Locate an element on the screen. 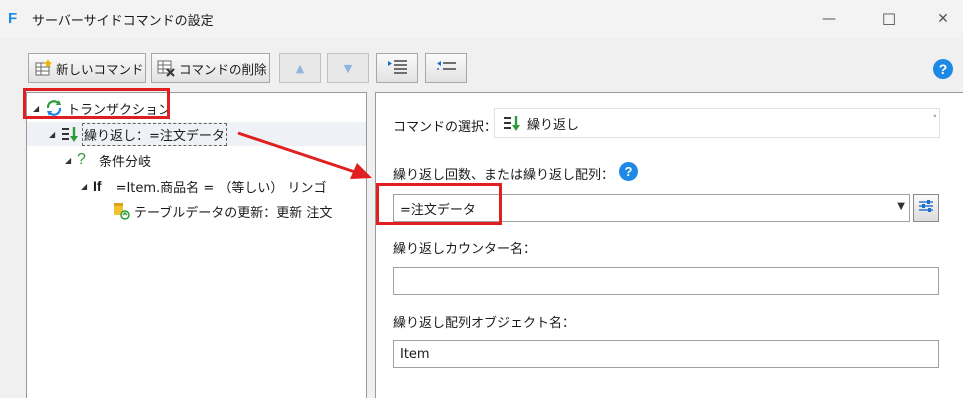 This screenshot has width=963, height=398. annotation-box-transaction is located at coordinates (96, 103).